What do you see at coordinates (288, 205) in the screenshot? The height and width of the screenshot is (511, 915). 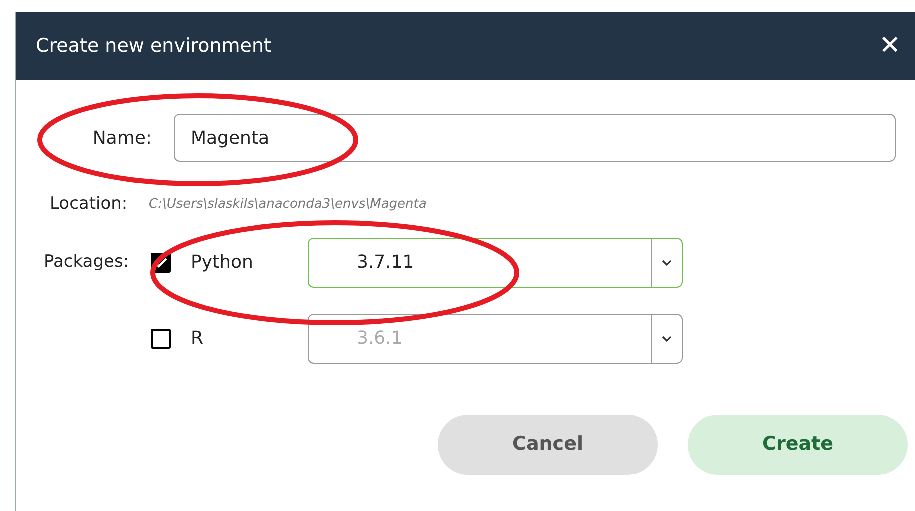 I see `location-path: C:\Users\slaskils\anaconda3\envs\Magenta` at bounding box center [288, 205].